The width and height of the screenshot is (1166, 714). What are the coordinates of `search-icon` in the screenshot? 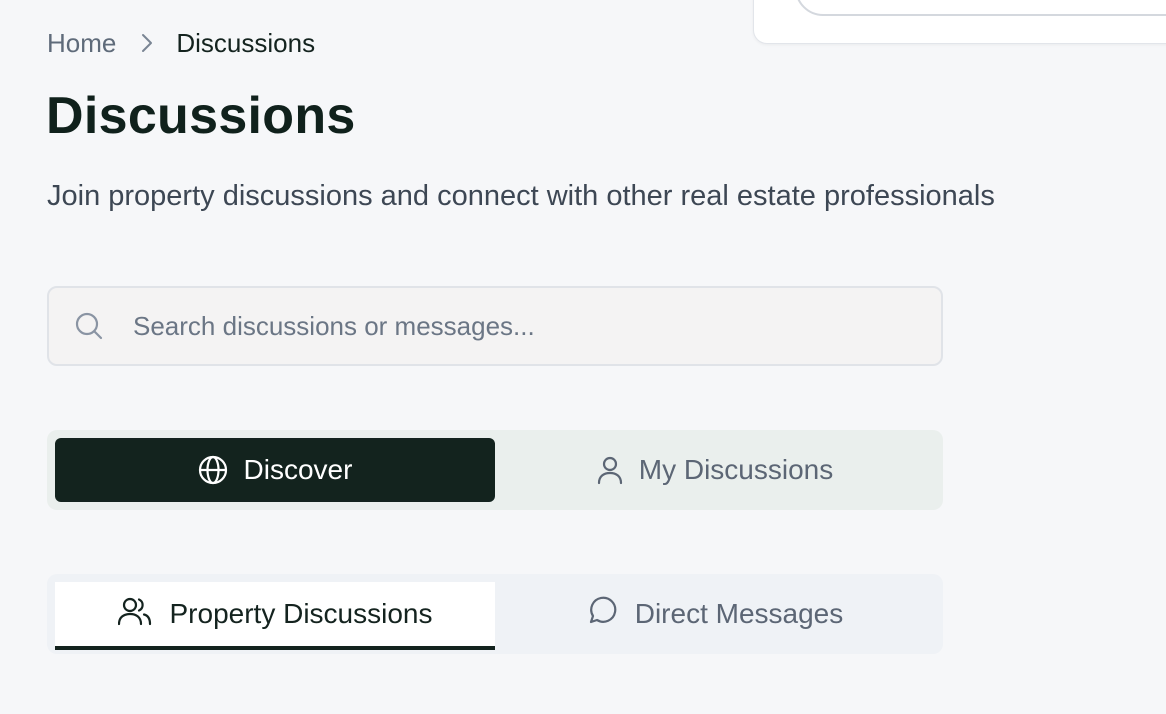 It's located at (89, 326).